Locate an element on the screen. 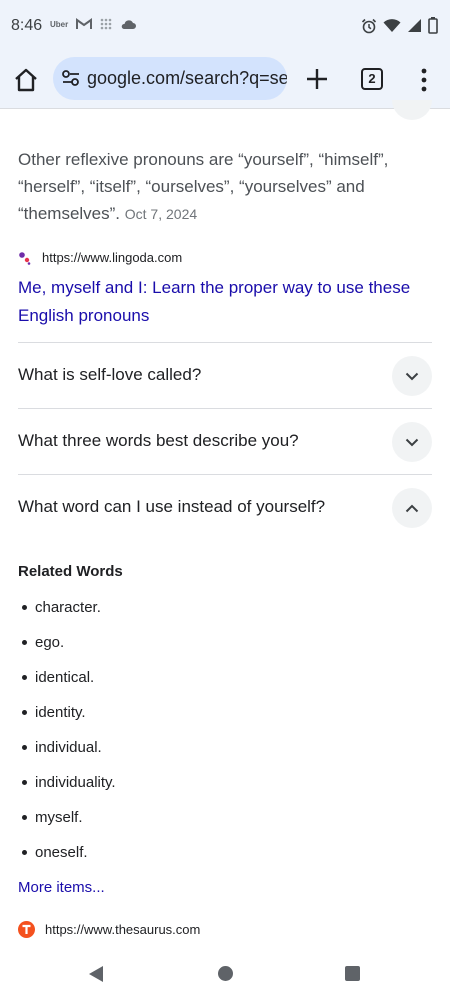 This screenshot has width=450, height=1000. faq-item-three-words: What three words best describe you? is located at coordinates (225, 441).